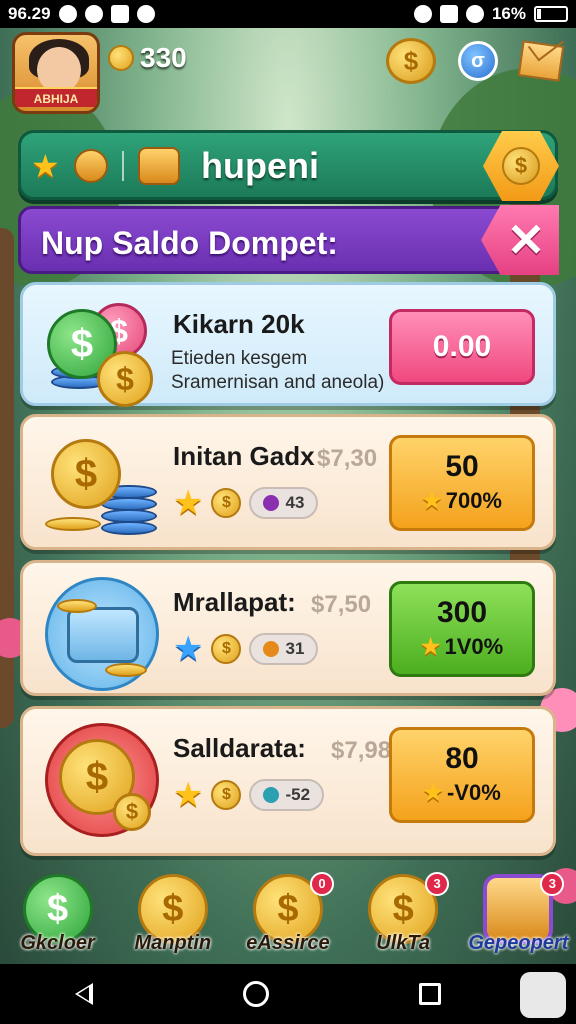  What do you see at coordinates (284, 649) in the screenshot?
I see `bonus-pill: 31` at bounding box center [284, 649].